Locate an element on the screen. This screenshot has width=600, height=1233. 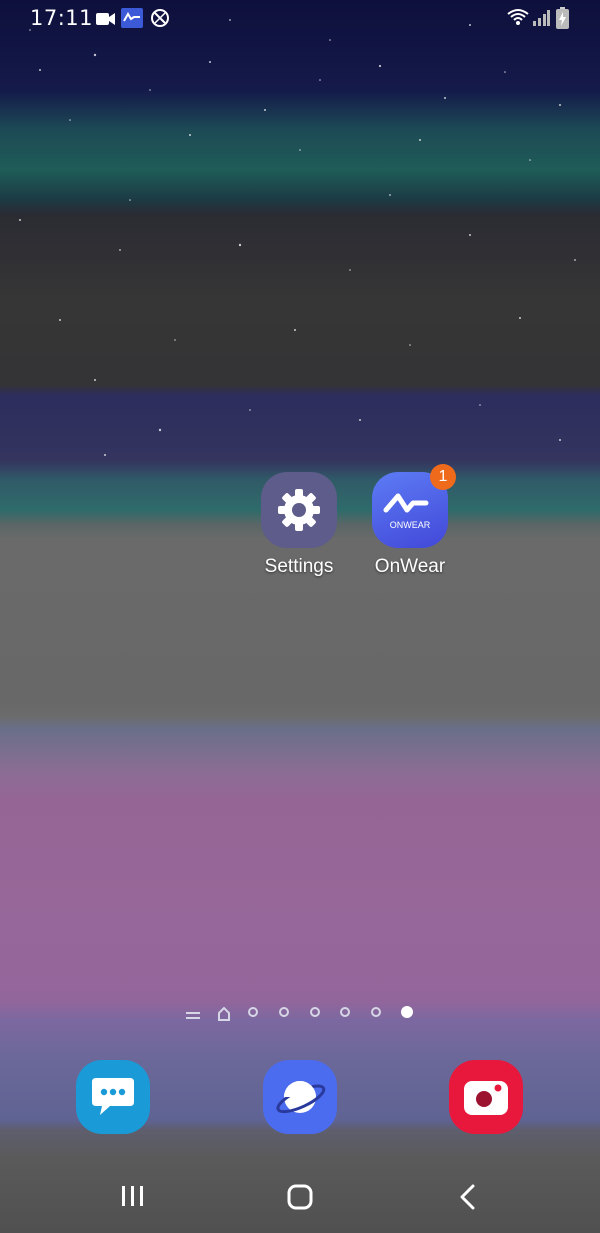
onwear-label: OnWear is located at coordinates (410, 566).